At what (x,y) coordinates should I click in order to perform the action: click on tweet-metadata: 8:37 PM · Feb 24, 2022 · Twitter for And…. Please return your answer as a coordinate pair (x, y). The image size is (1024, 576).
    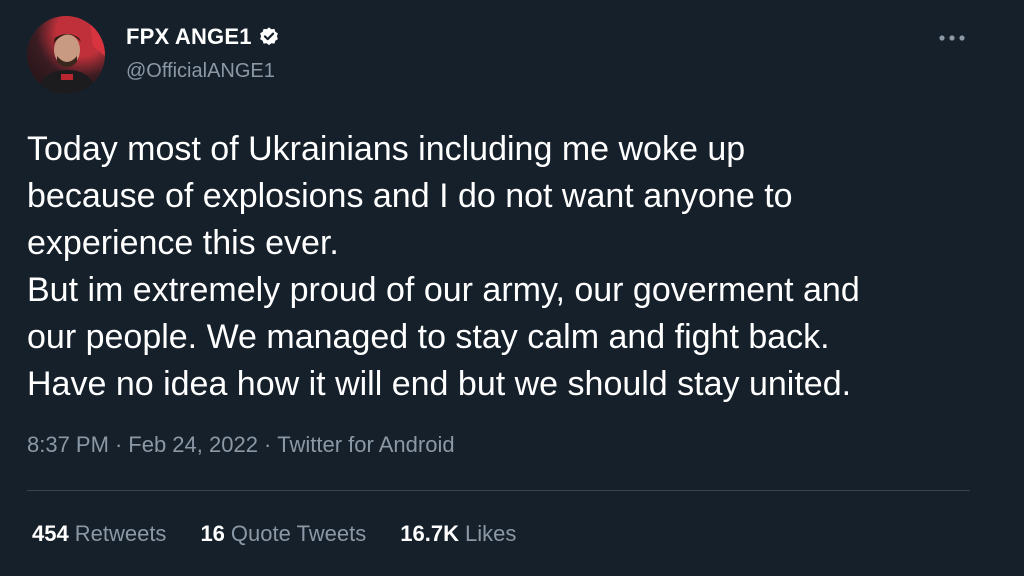
    Looking at the image, I should click on (241, 445).